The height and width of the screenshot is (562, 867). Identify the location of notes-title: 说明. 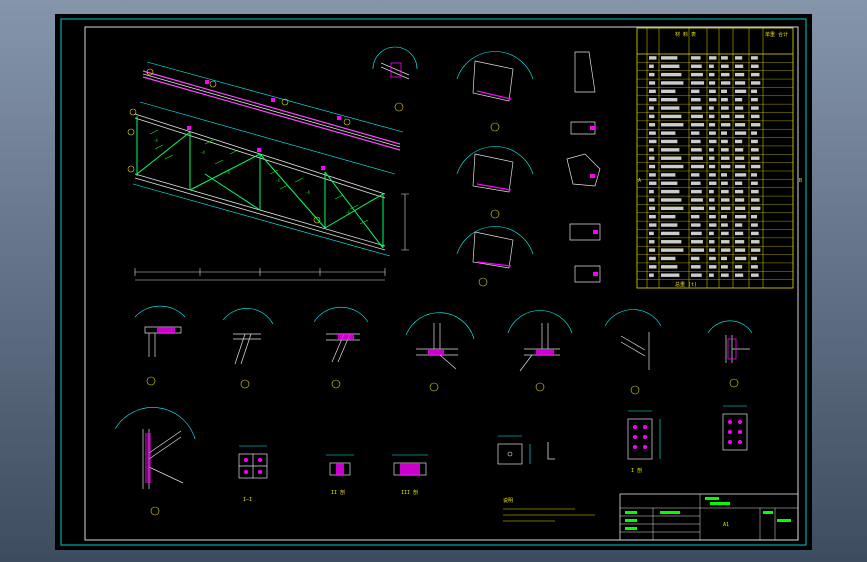
(508, 500).